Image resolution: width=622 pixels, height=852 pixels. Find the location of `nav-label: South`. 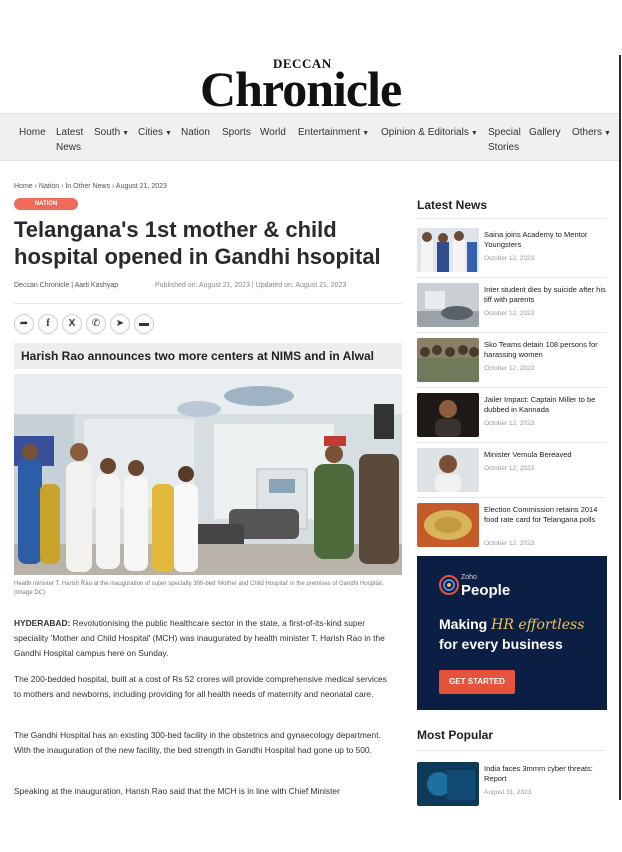

nav-label: South is located at coordinates (107, 132).